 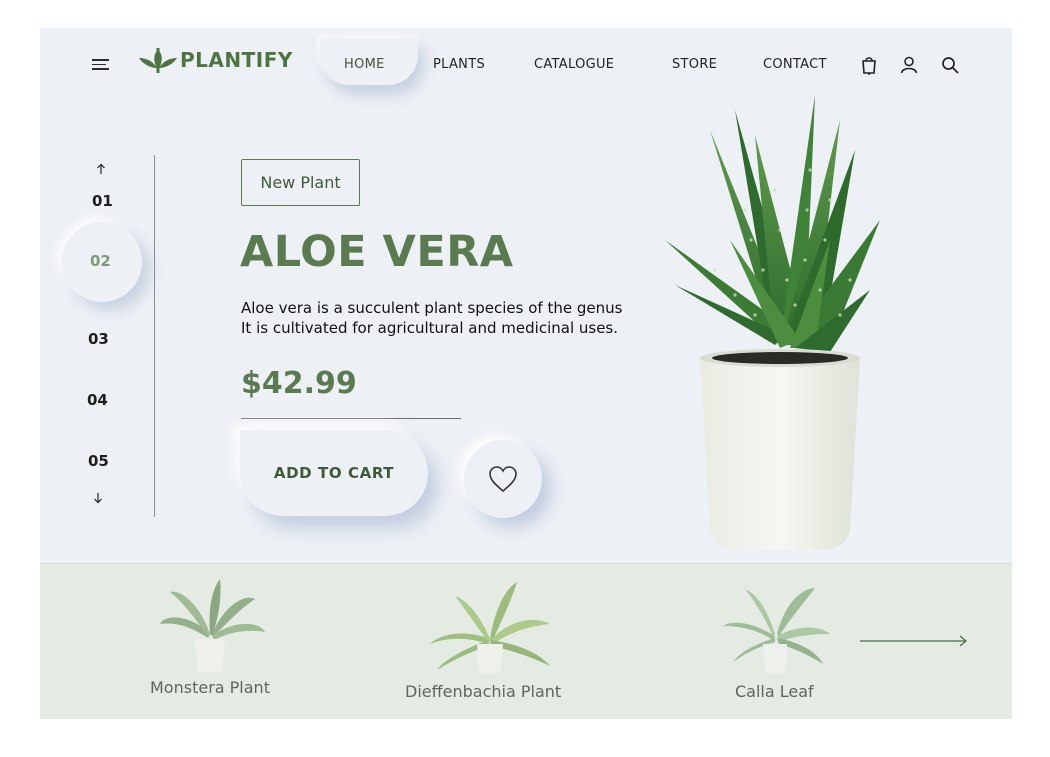 What do you see at coordinates (774, 691) in the screenshot?
I see `related-item-name: Calla Leaf` at bounding box center [774, 691].